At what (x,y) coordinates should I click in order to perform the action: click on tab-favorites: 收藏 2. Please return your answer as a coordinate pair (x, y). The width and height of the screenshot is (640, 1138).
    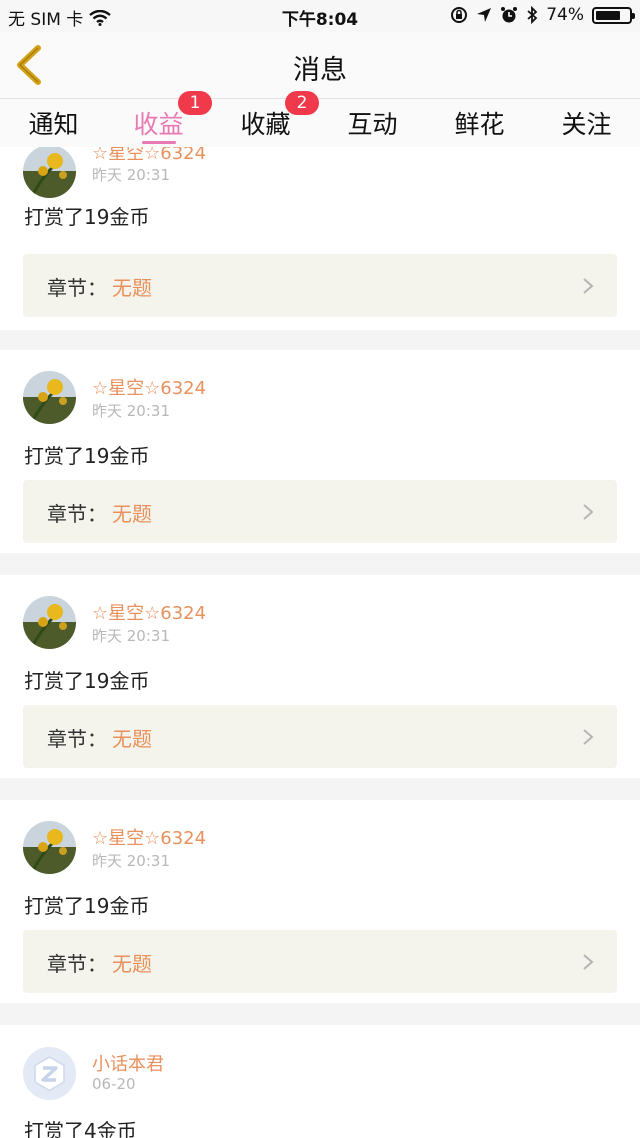
    Looking at the image, I should click on (265, 119).